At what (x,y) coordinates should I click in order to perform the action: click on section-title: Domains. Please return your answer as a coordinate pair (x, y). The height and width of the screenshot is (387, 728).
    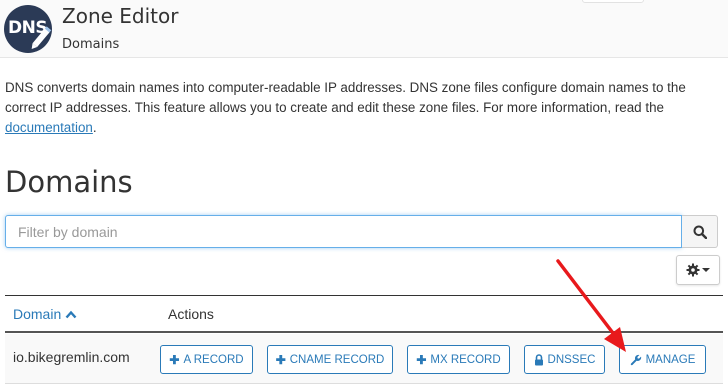
    Looking at the image, I should click on (69, 182).